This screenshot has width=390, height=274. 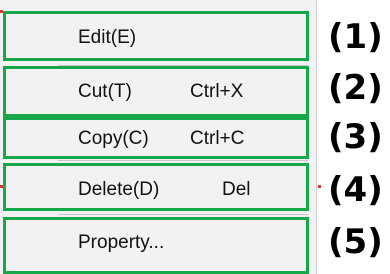 What do you see at coordinates (355, 190) in the screenshot?
I see `annotation-number-4: (4)` at bounding box center [355, 190].